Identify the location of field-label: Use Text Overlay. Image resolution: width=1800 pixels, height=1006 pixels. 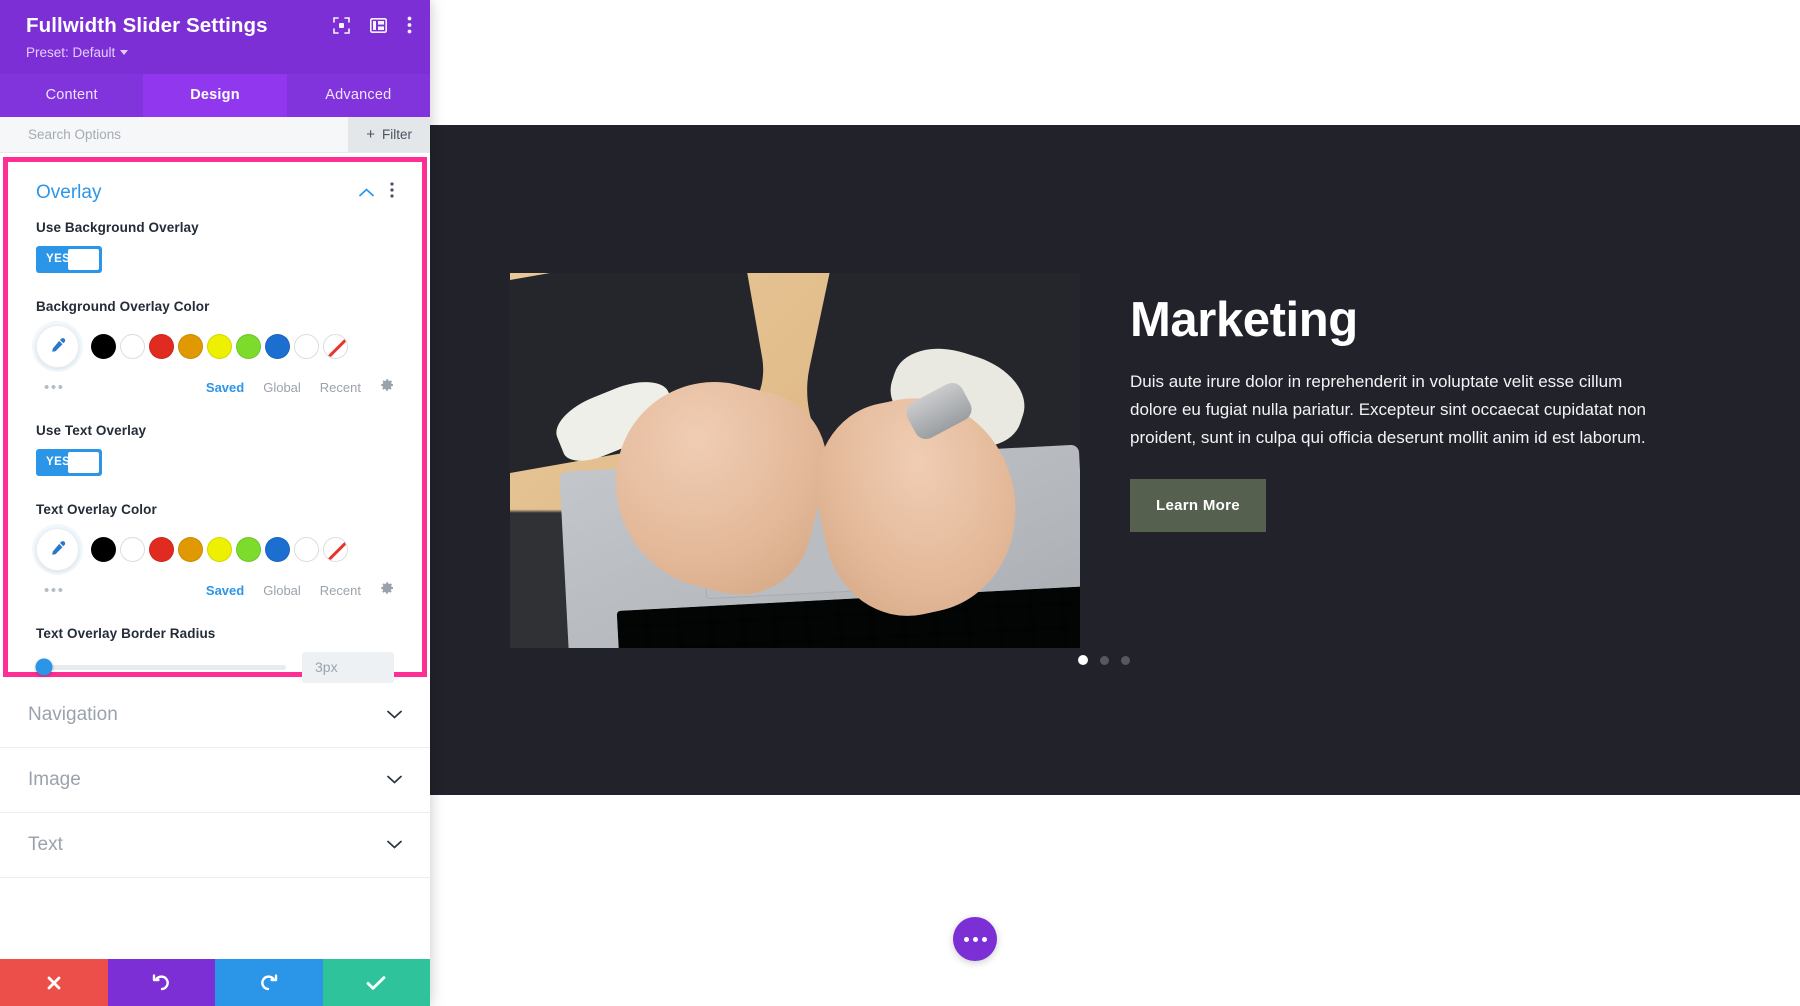
(91, 430).